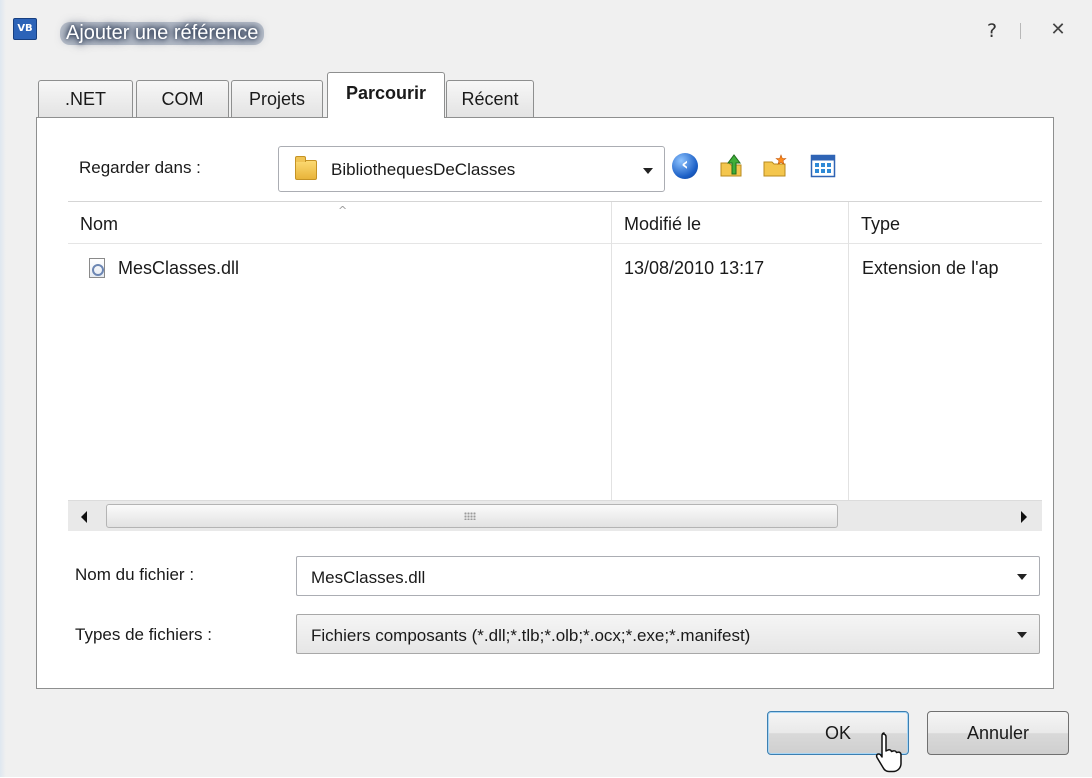 Image resolution: width=1092 pixels, height=778 pixels. Describe the element at coordinates (423, 169) in the screenshot. I see `look-in-value: BibliothequesDeClasses` at that location.